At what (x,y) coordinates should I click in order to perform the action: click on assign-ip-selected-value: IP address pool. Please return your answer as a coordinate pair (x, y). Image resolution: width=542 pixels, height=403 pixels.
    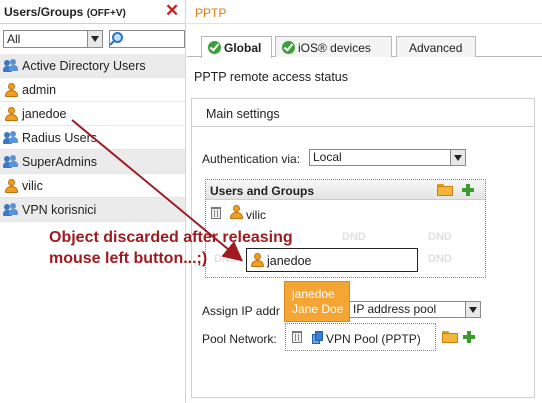
    Looking at the image, I should click on (395, 309).